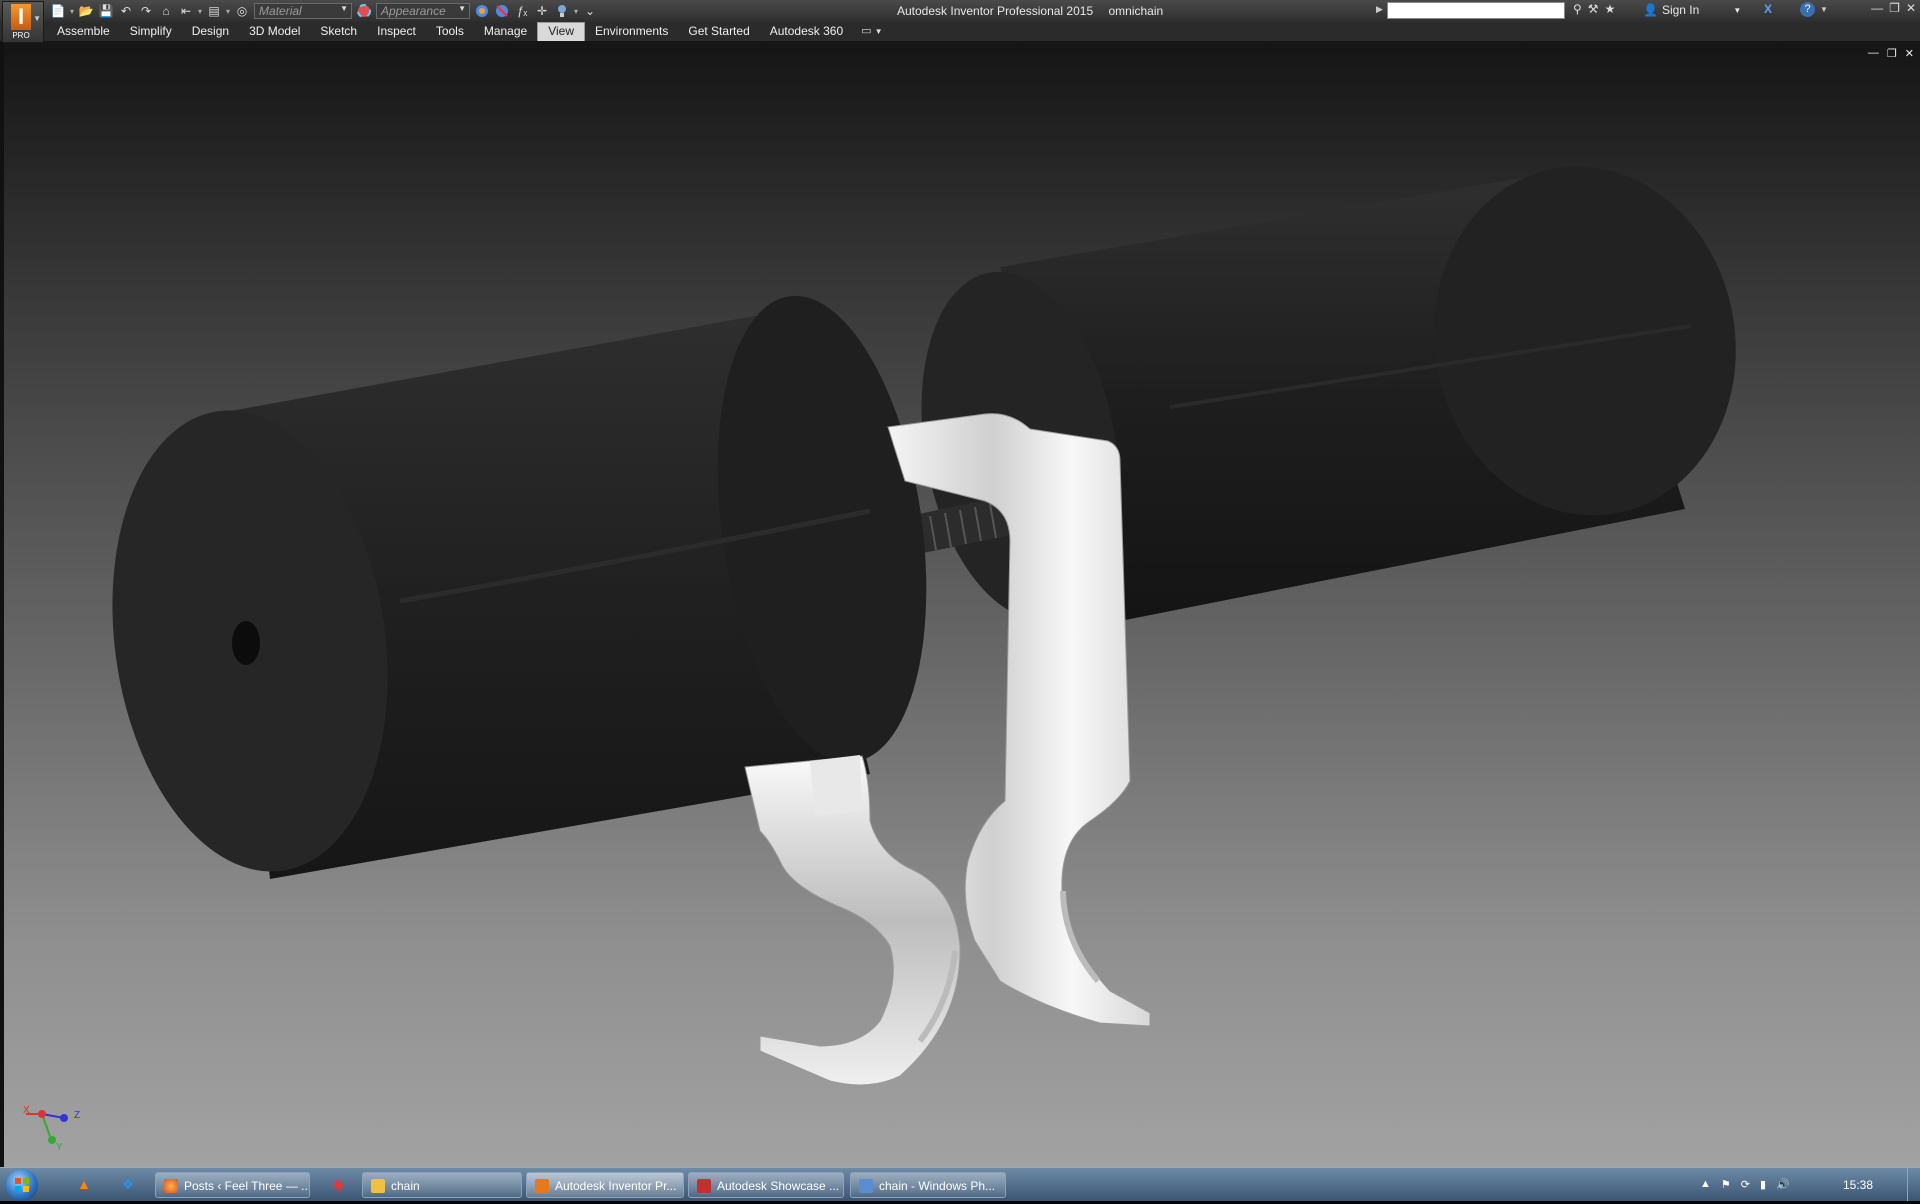 The width and height of the screenshot is (1920, 1204). I want to click on ribbon-display-toggle: ▭ ▼, so click(867, 31).